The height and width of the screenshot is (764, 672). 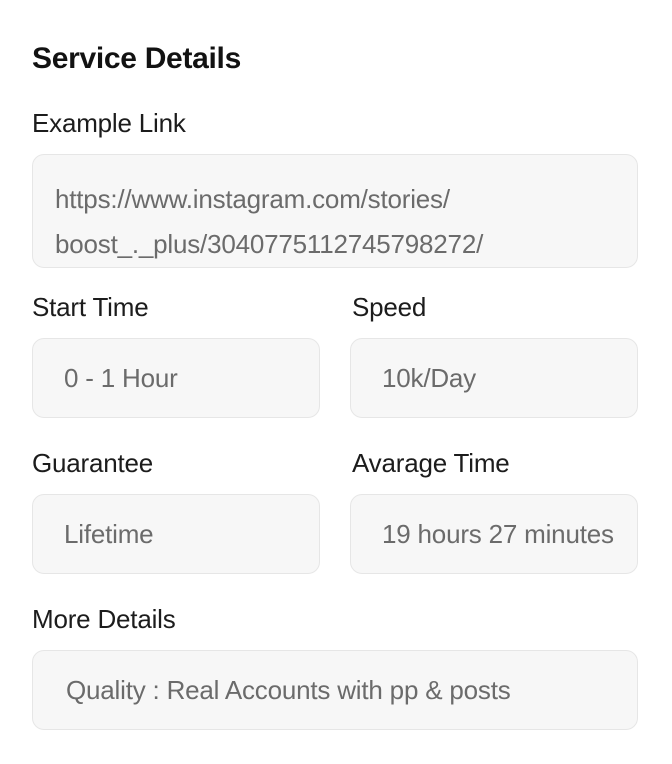 I want to click on start-time-value: 0 - 1 Hour, so click(x=121, y=377).